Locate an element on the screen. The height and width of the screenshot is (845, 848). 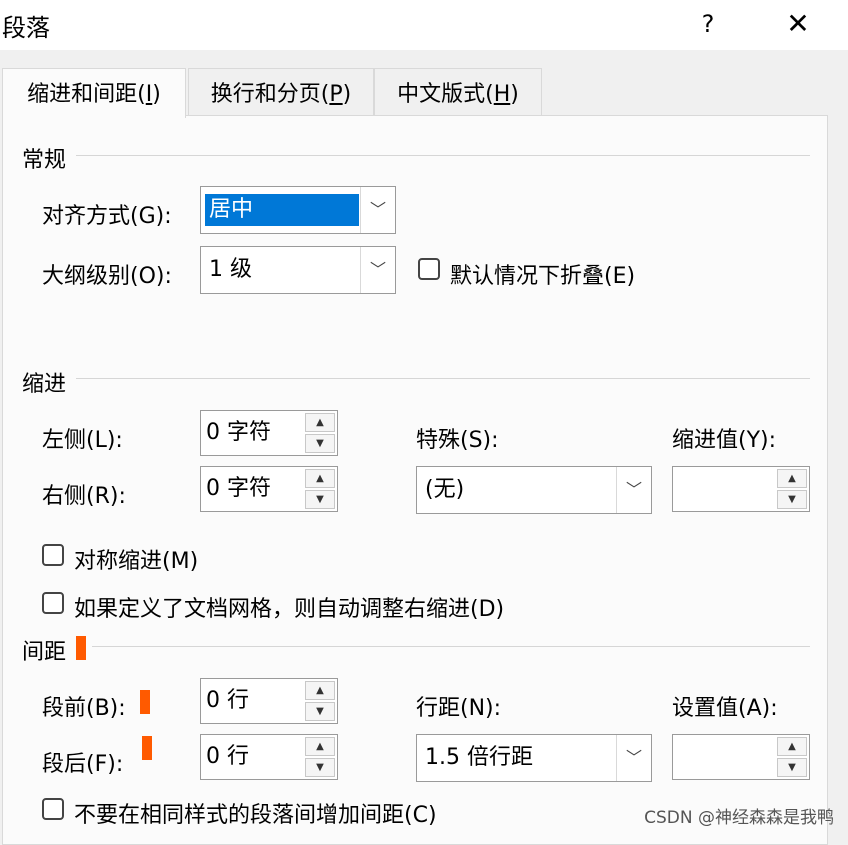
indent-by-label: 缩进值(Y): is located at coordinates (724, 440).